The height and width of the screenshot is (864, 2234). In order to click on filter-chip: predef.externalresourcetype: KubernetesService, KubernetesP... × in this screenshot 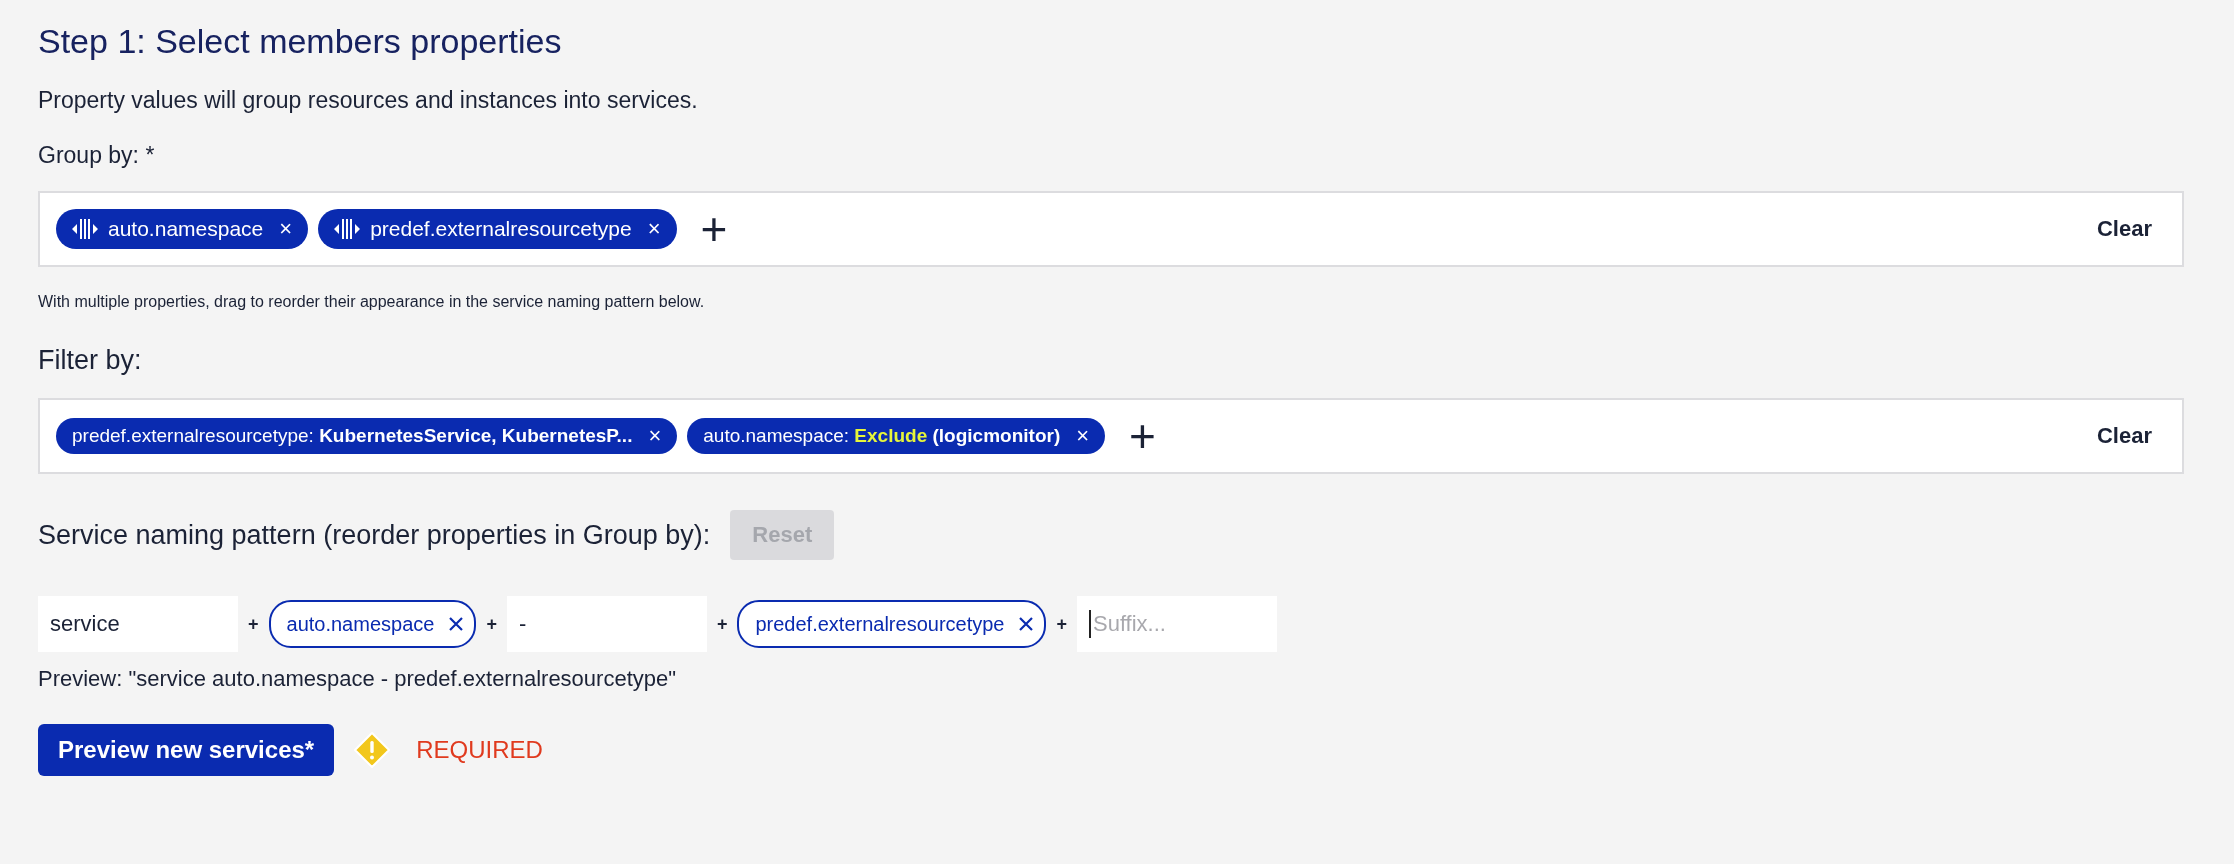, I will do `click(367, 436)`.